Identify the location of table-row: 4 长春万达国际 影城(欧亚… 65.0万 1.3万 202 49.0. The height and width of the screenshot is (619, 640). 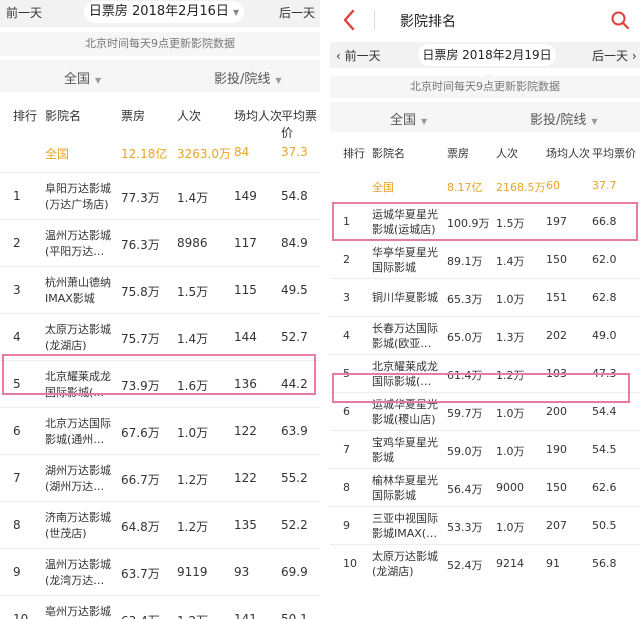
(485, 335).